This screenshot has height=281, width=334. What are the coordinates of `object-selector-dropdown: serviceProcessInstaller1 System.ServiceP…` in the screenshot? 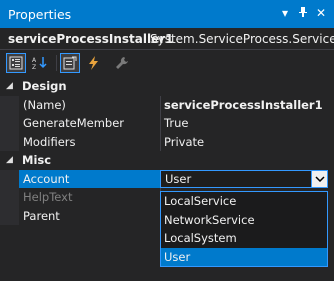 It's located at (167, 39).